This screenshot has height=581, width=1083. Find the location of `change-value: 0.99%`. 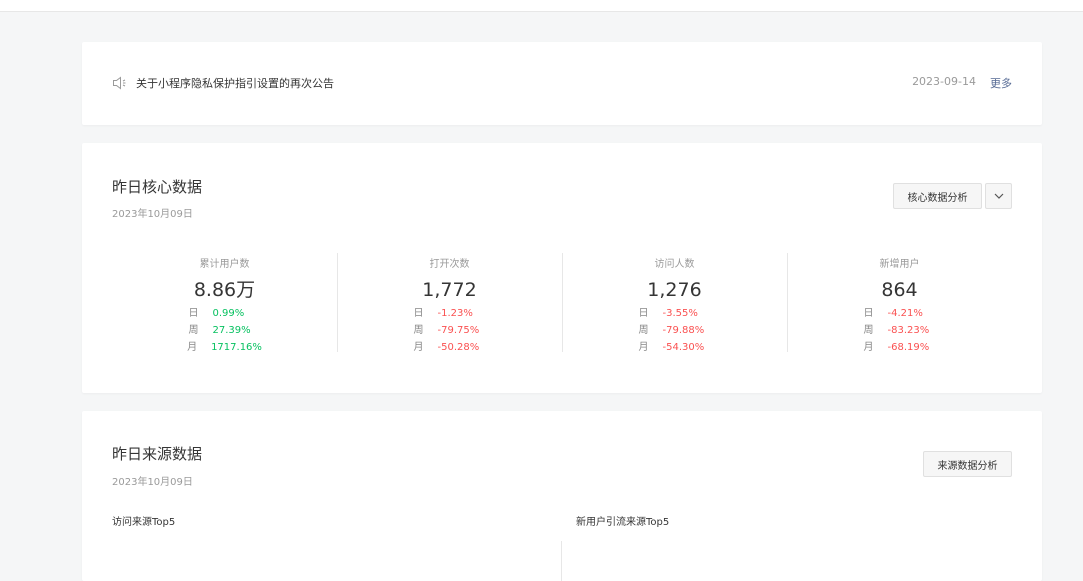

change-value: 0.99% is located at coordinates (228, 313).